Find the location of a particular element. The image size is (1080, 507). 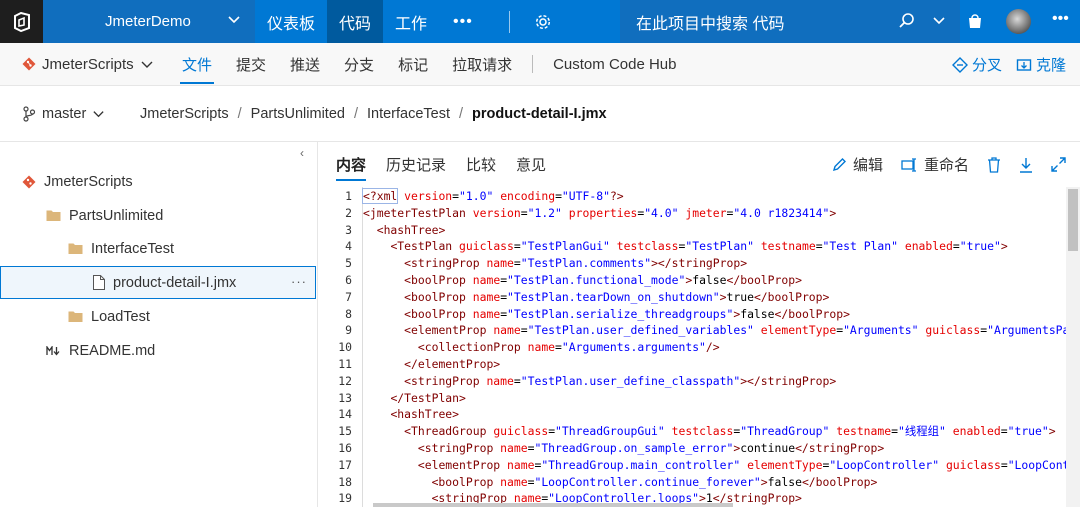

code-token: ></stringProp> is located at coordinates (699, 263).